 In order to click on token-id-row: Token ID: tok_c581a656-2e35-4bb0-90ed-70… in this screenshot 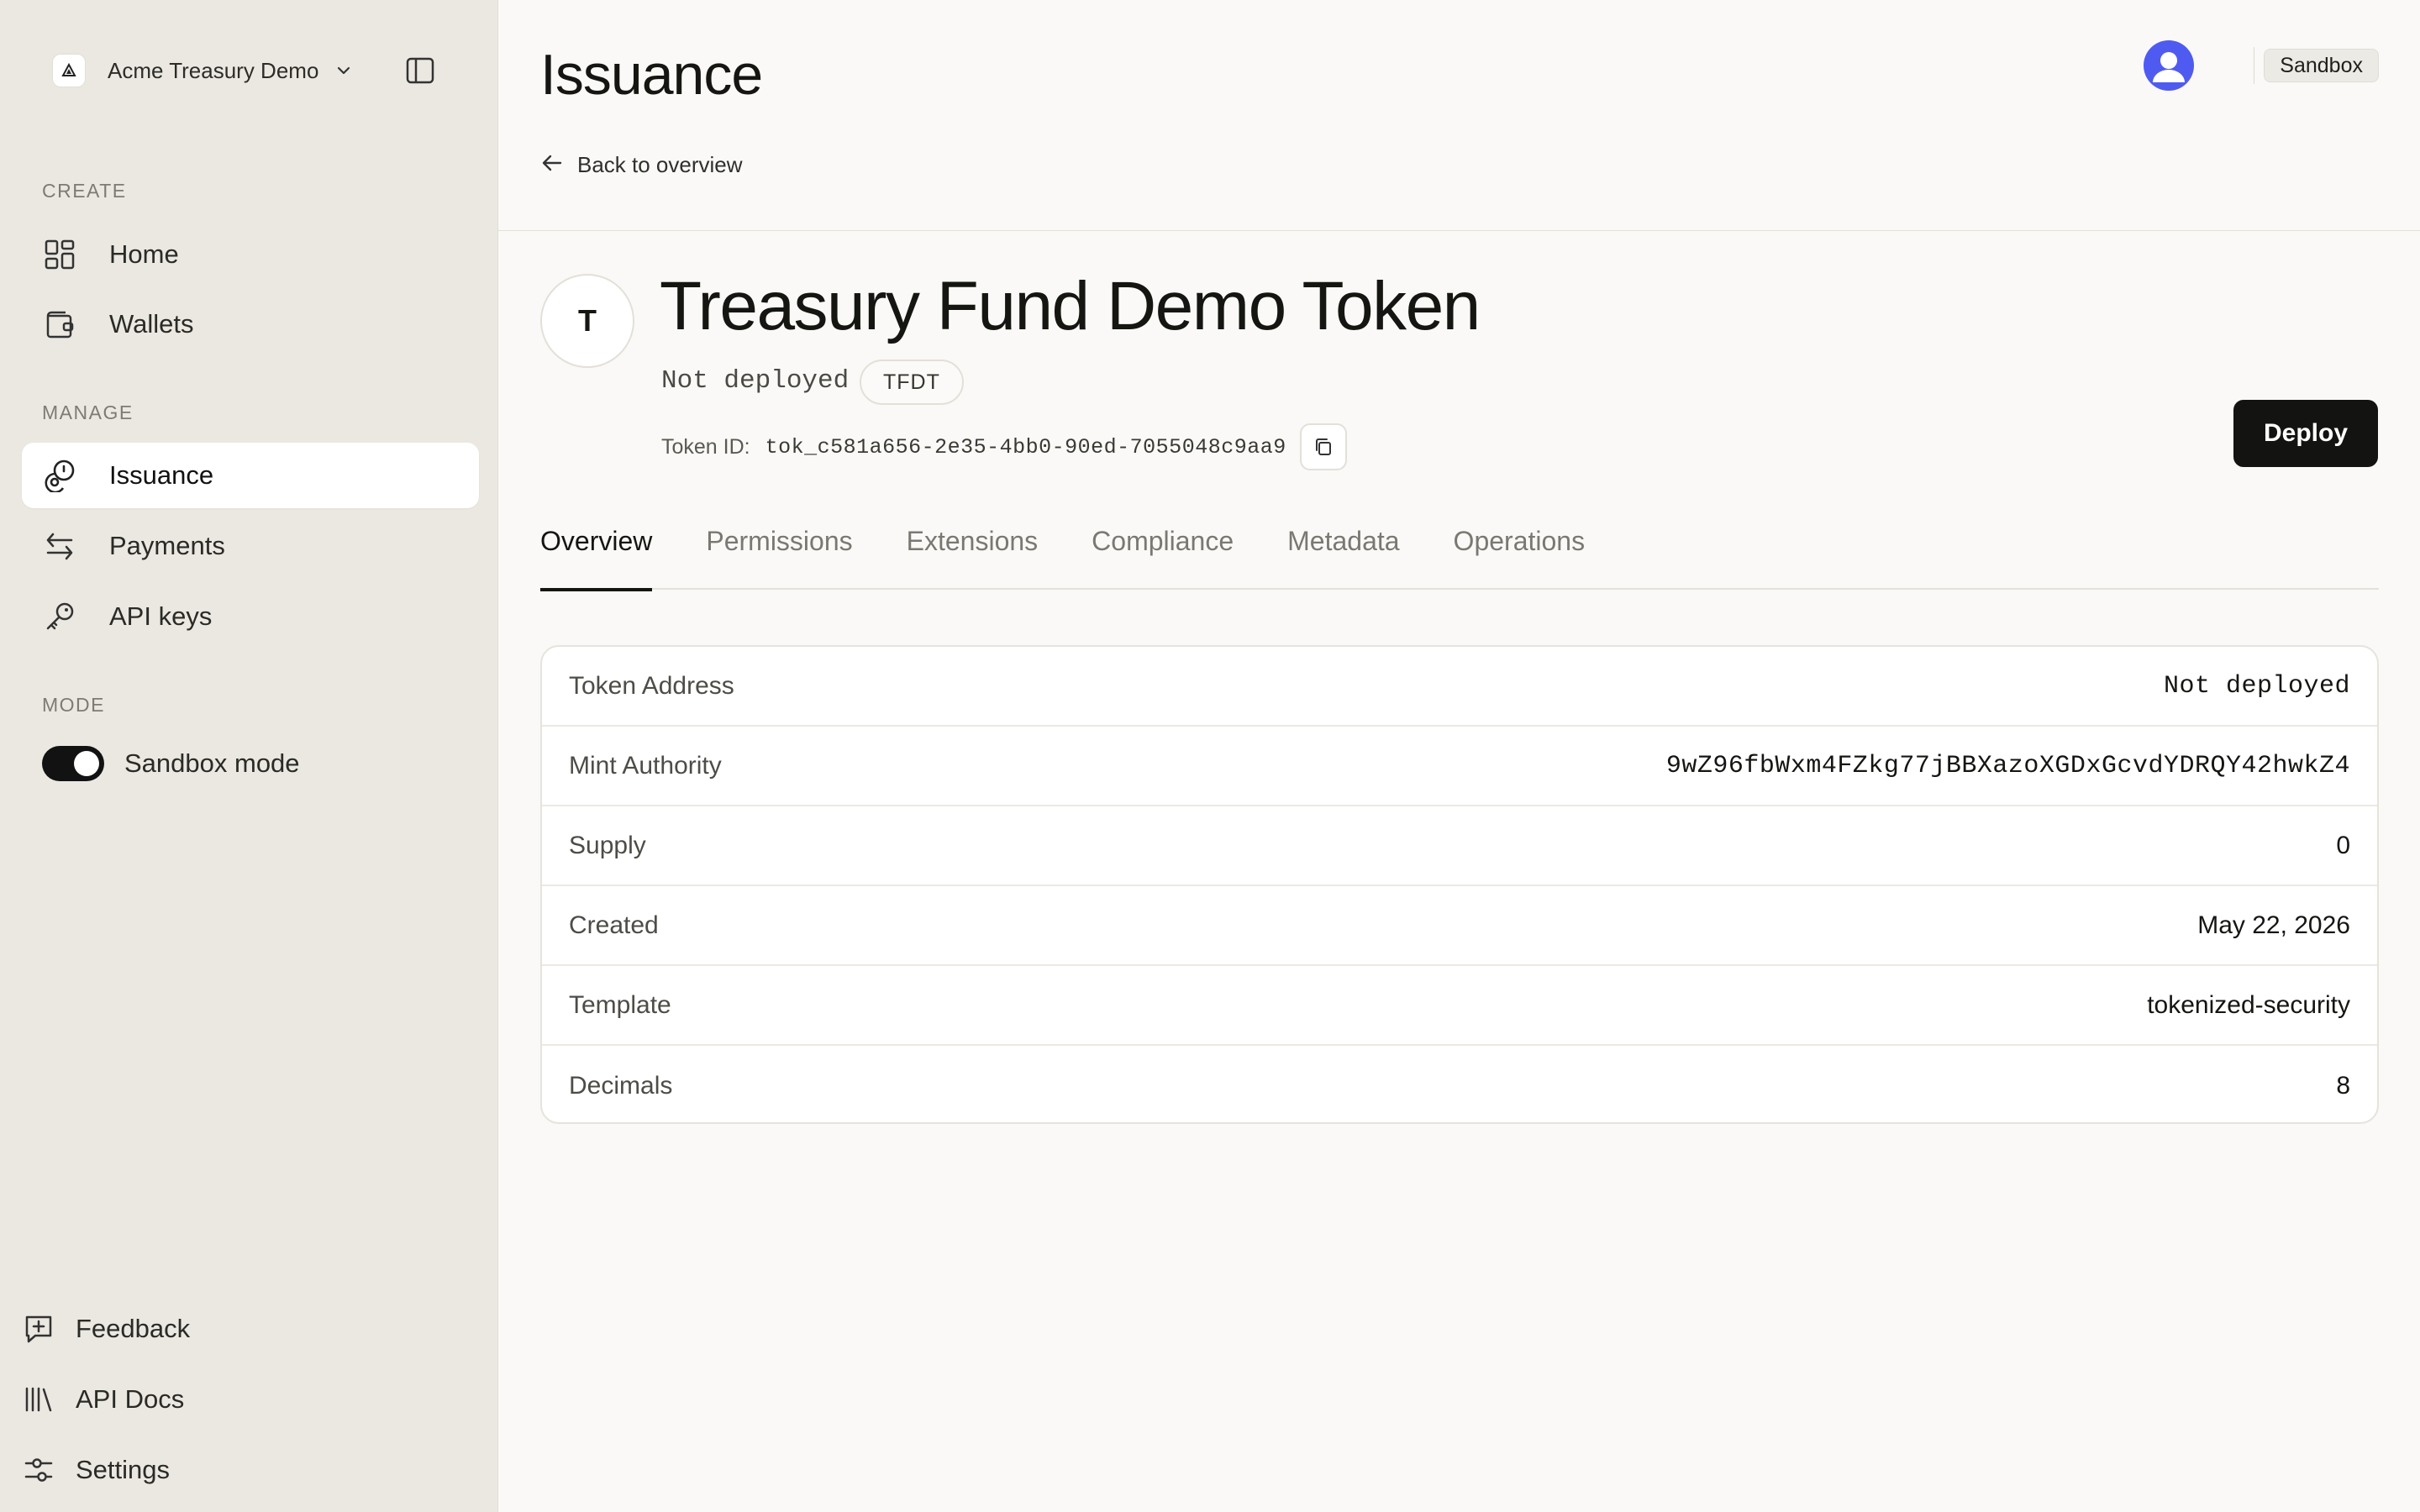, I will do `click(1004, 446)`.